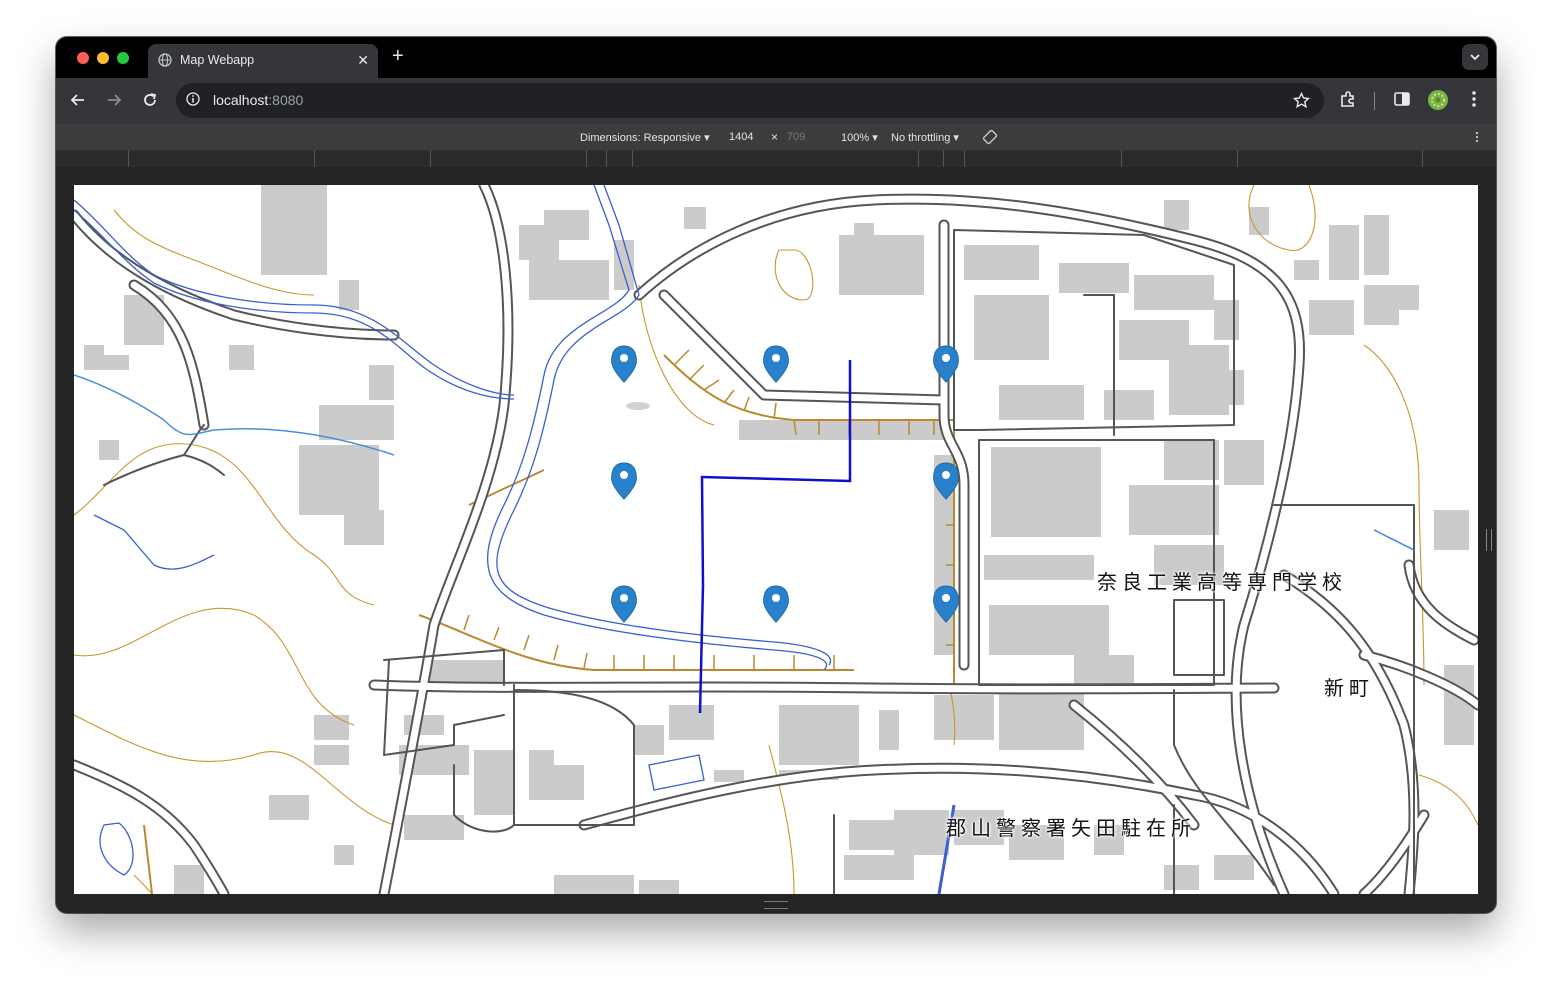 The width and height of the screenshot is (1552, 987). I want to click on url-host: localhost, so click(241, 100).